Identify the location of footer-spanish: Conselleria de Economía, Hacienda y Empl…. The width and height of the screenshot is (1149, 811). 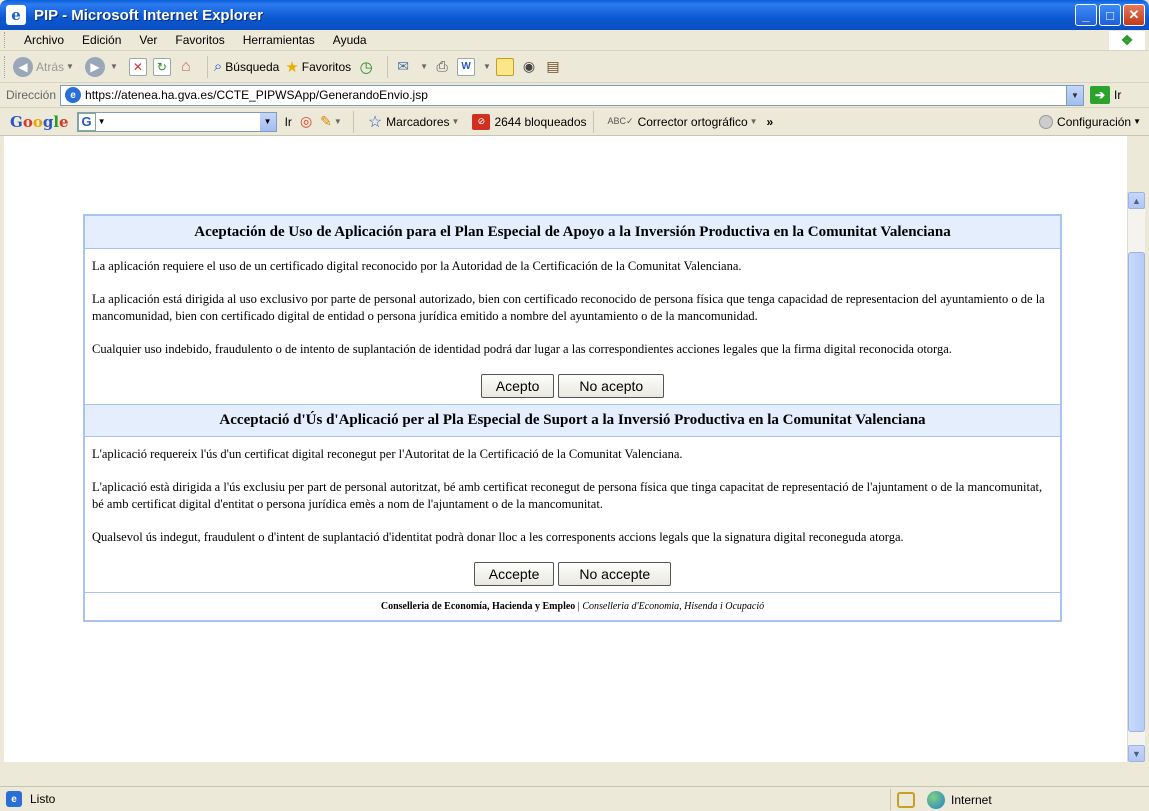
(478, 606).